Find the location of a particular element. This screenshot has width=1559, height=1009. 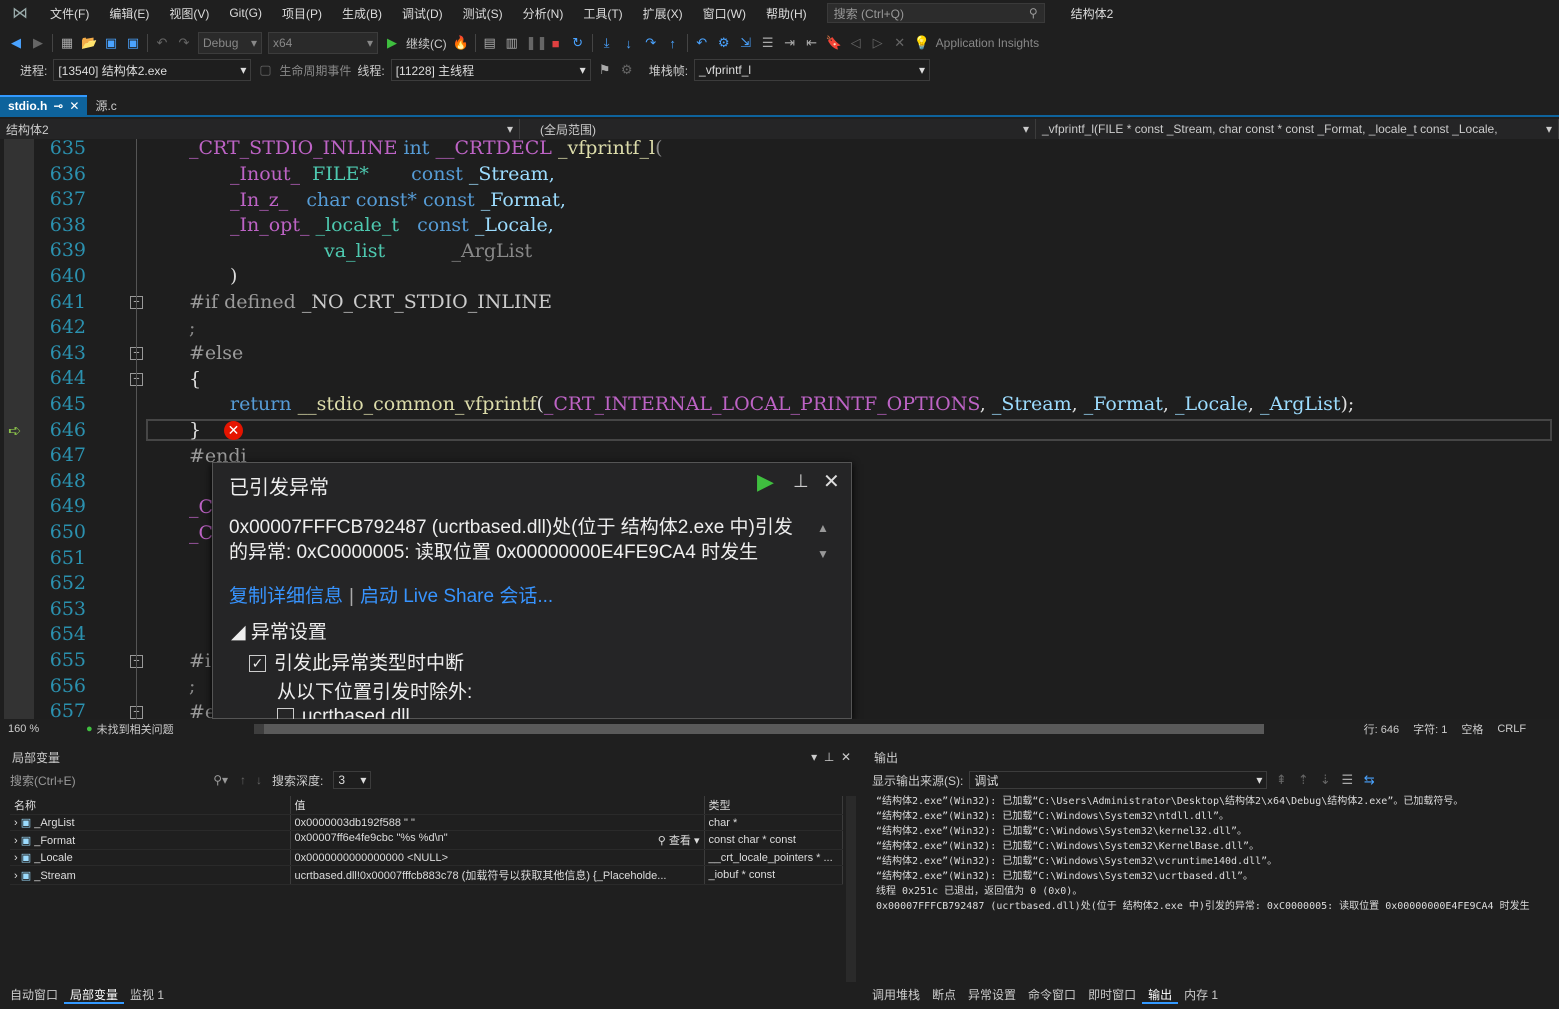

pause-icon: ❚❚ is located at coordinates (537, 43).